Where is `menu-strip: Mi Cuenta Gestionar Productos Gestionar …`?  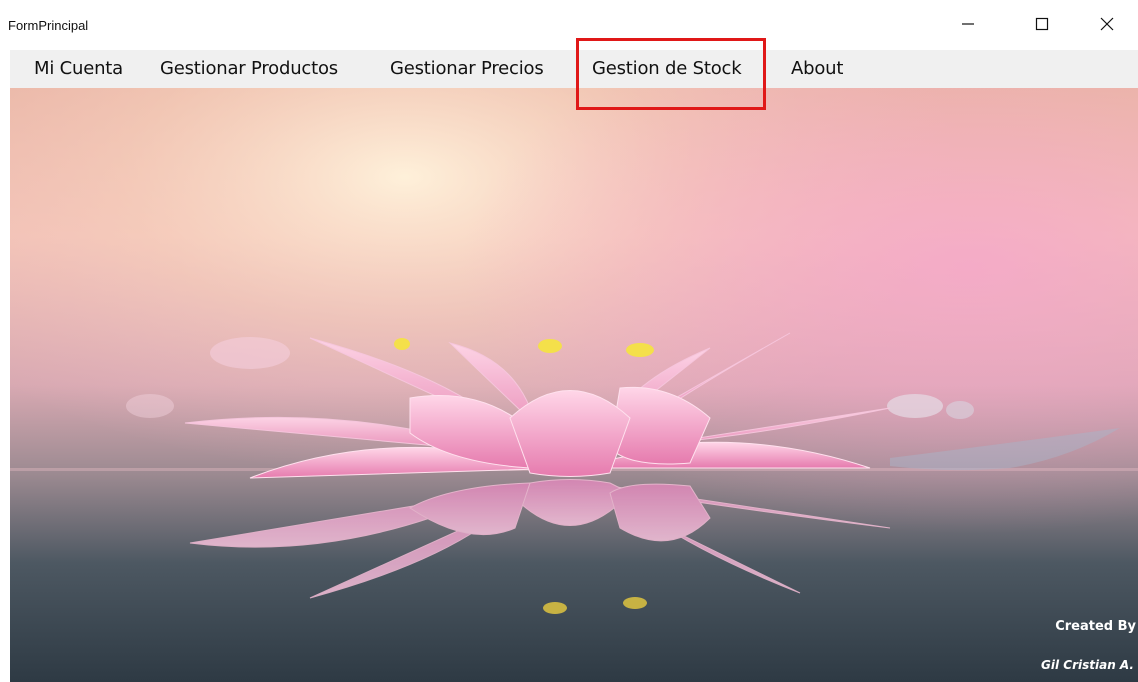
menu-strip: Mi Cuenta Gestionar Productos Gestionar … is located at coordinates (574, 69).